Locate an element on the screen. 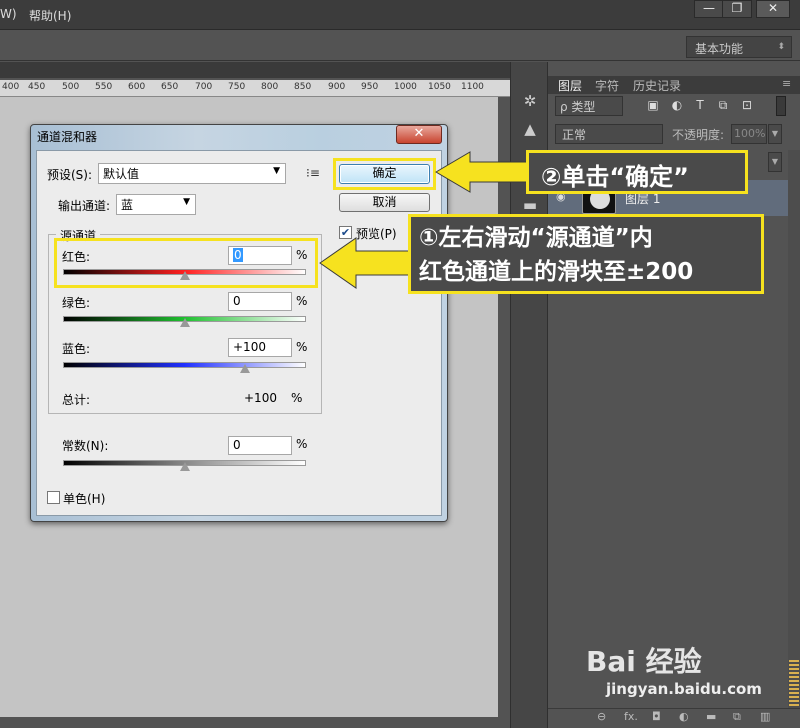 Image resolution: width=800 pixels, height=728 pixels. step1-line1: ①左右滑动“源通道”内 is located at coordinates (536, 238).